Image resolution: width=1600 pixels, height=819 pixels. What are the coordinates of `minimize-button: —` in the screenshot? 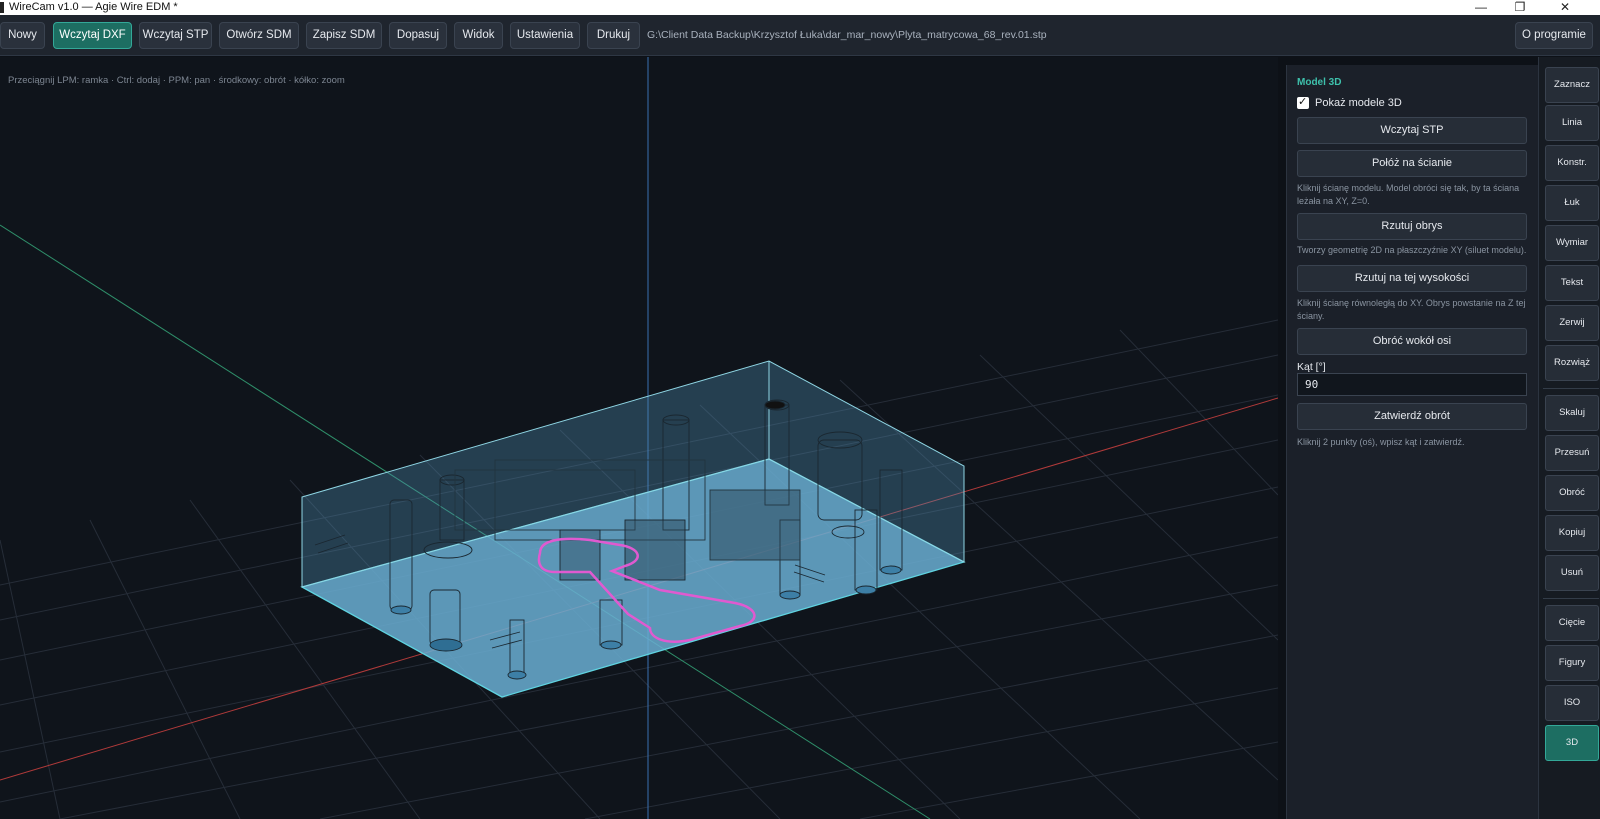 It's located at (1481, 7).